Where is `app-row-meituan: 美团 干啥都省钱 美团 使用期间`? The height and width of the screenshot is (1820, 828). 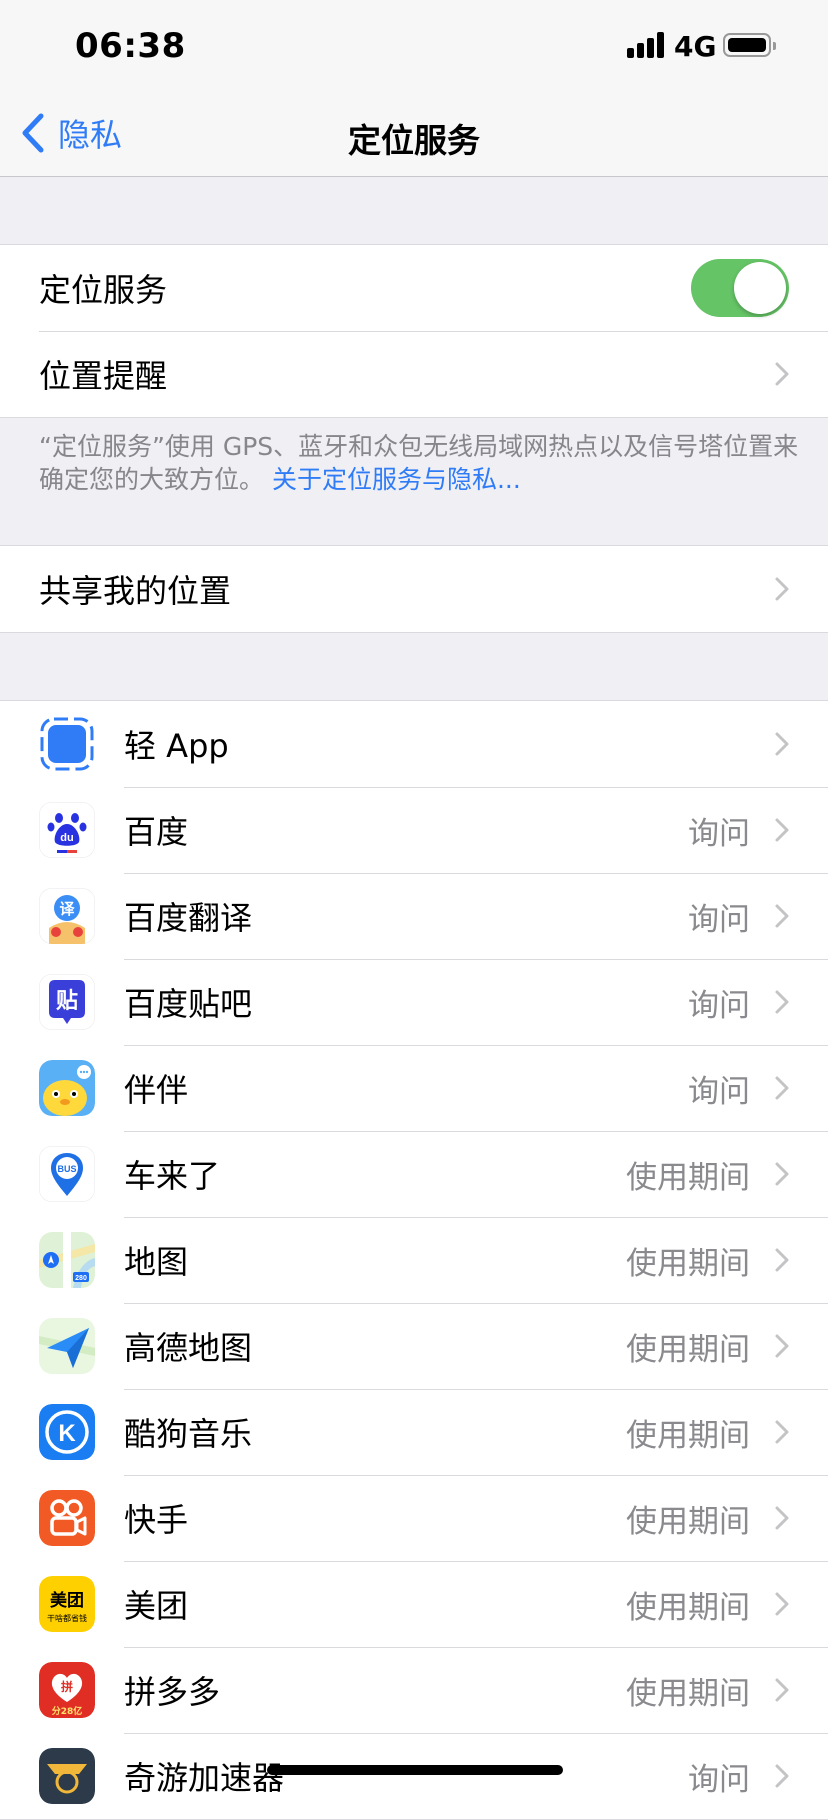 app-row-meituan: 美团 干啥都省钱 美团 使用期间 is located at coordinates (414, 1604).